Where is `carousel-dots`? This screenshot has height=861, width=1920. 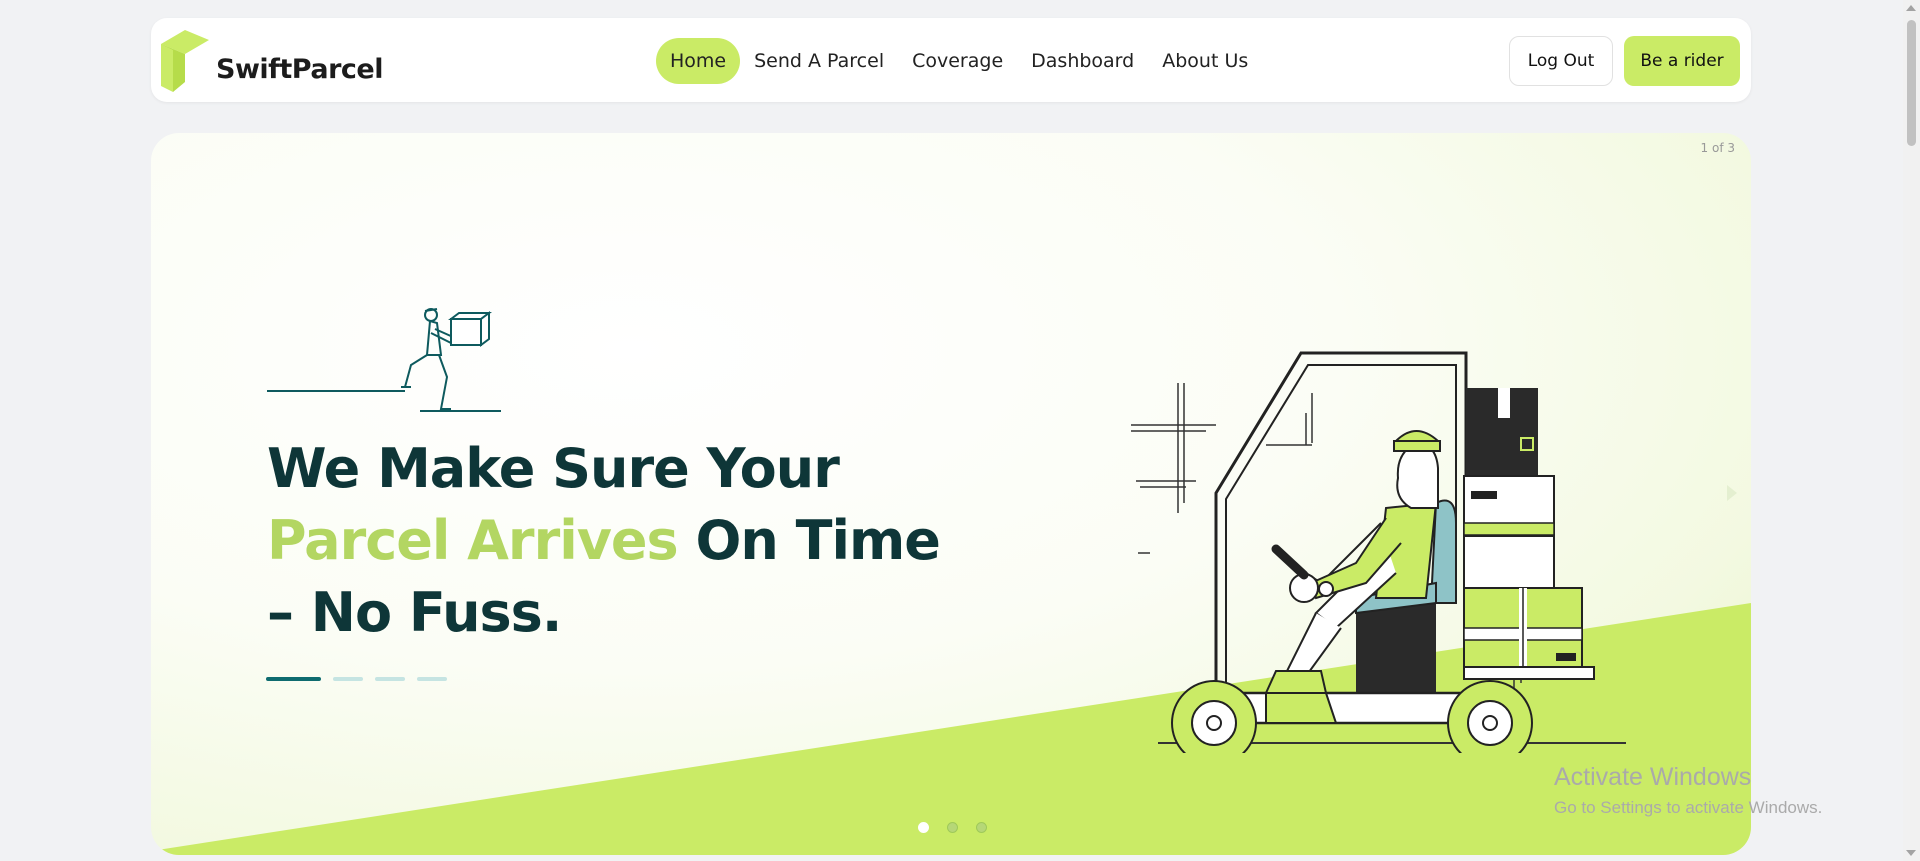
carousel-dots is located at coordinates (952, 827).